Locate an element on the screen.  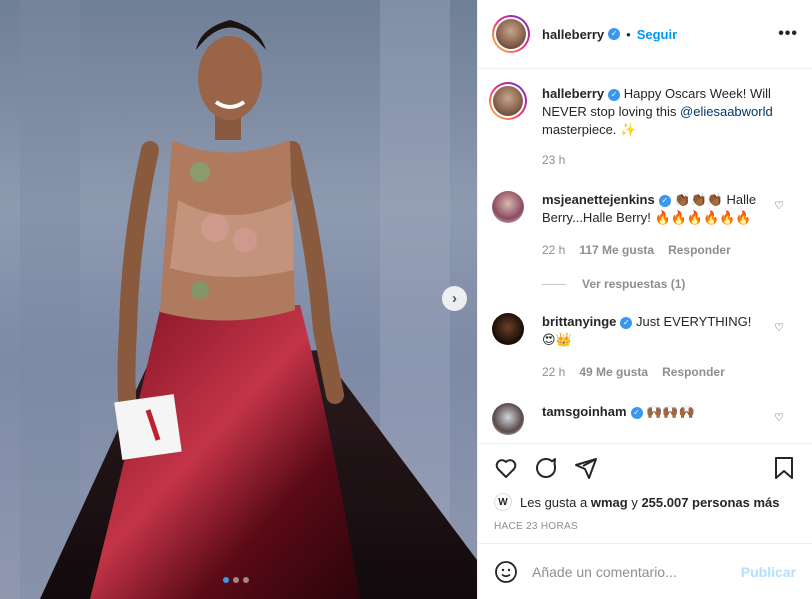
publish-button: Publicar is located at coordinates (768, 572).